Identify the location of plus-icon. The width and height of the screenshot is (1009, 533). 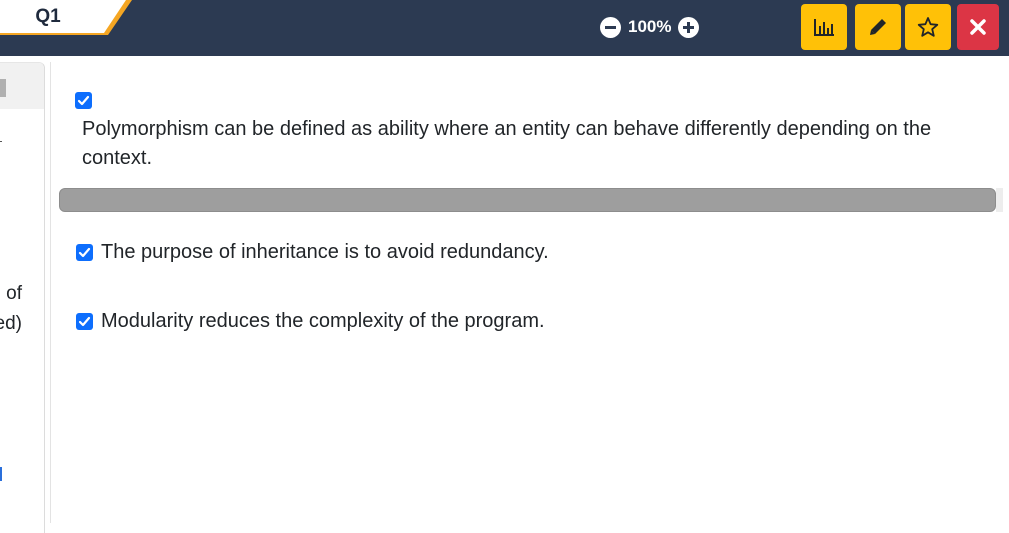
(689, 27).